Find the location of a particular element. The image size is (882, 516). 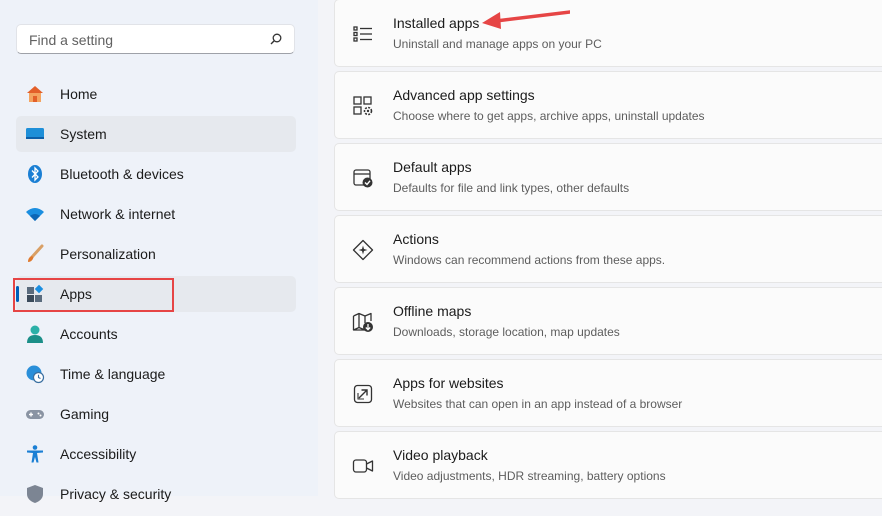

sidebar-item-gaming: Gaming is located at coordinates (156, 414).